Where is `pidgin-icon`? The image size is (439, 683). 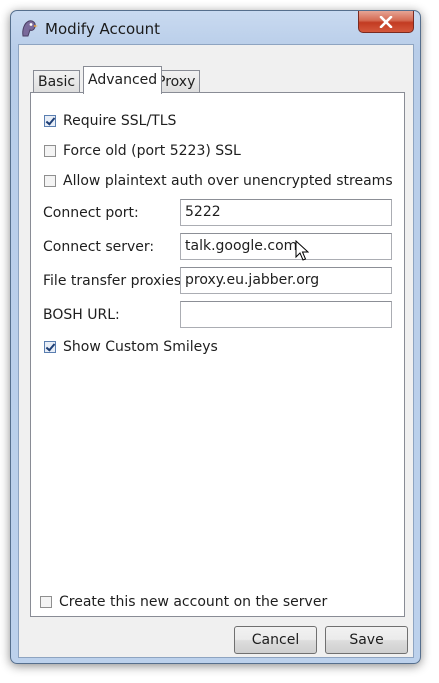
pidgin-icon is located at coordinates (30, 28).